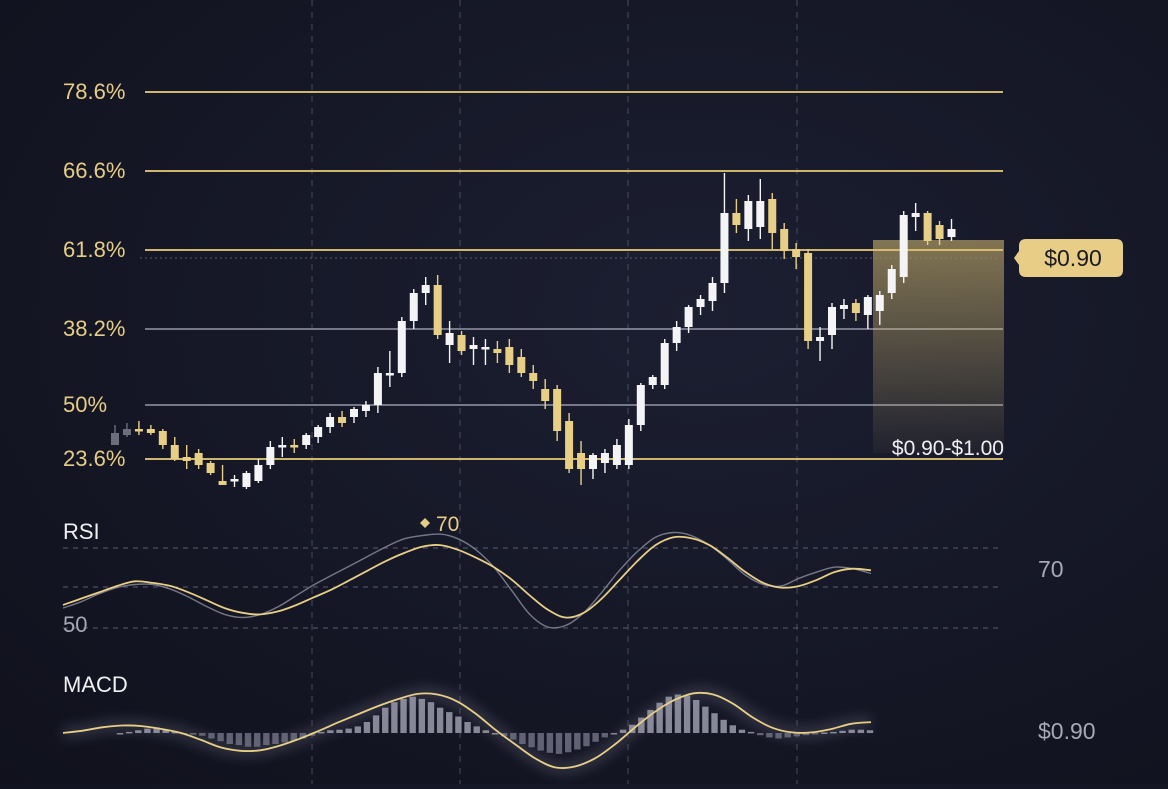 This screenshot has height=789, width=1168. What do you see at coordinates (75, 624) in the screenshot?
I see `rsi-left-label: 50` at bounding box center [75, 624].